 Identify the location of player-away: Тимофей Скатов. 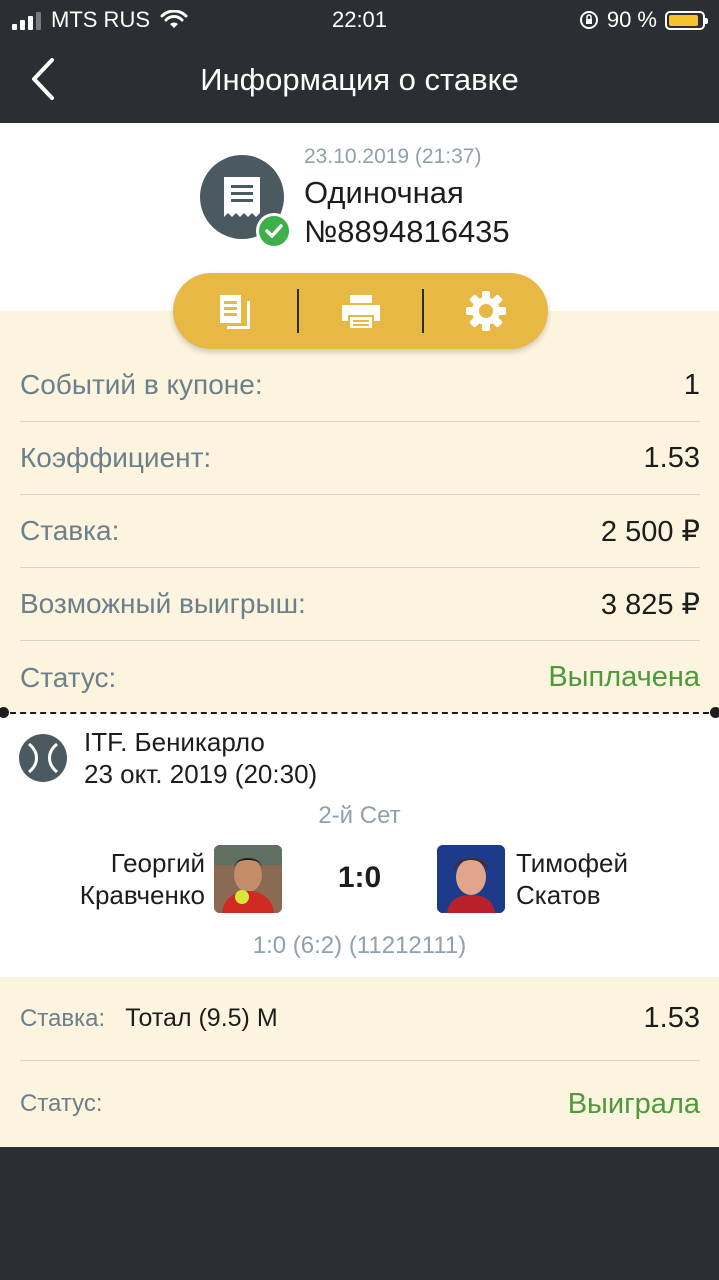
(572, 879).